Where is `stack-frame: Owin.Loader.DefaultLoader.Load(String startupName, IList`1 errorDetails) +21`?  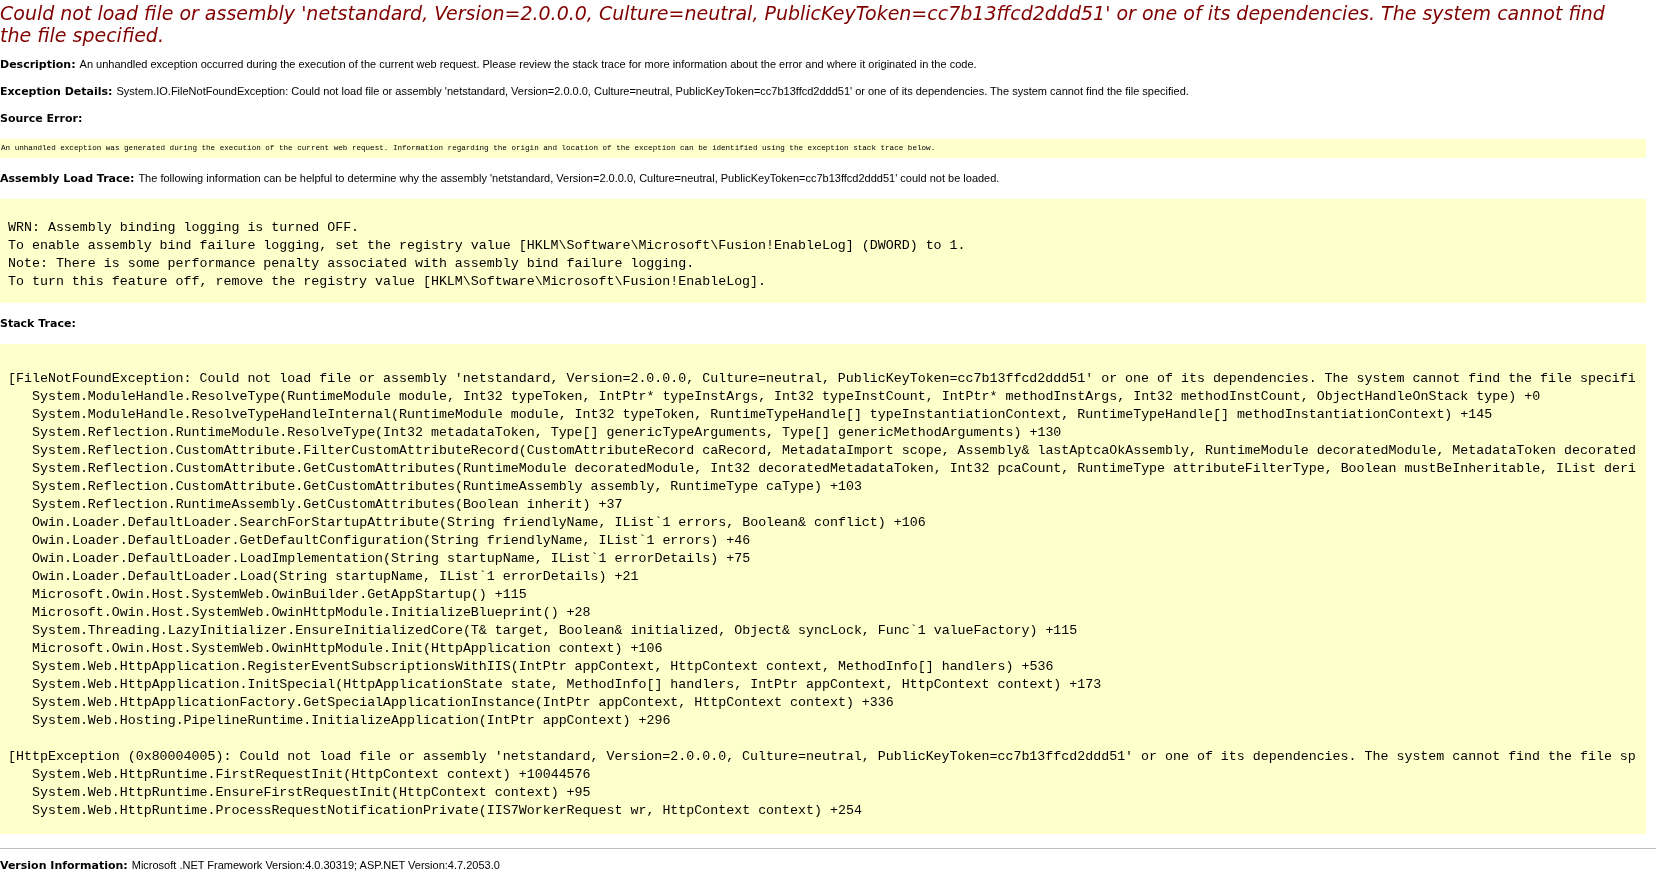
stack-frame: Owin.Loader.DefaultLoader.Load(String startupName, IList`1 errorDetails) +21 is located at coordinates (323, 577).